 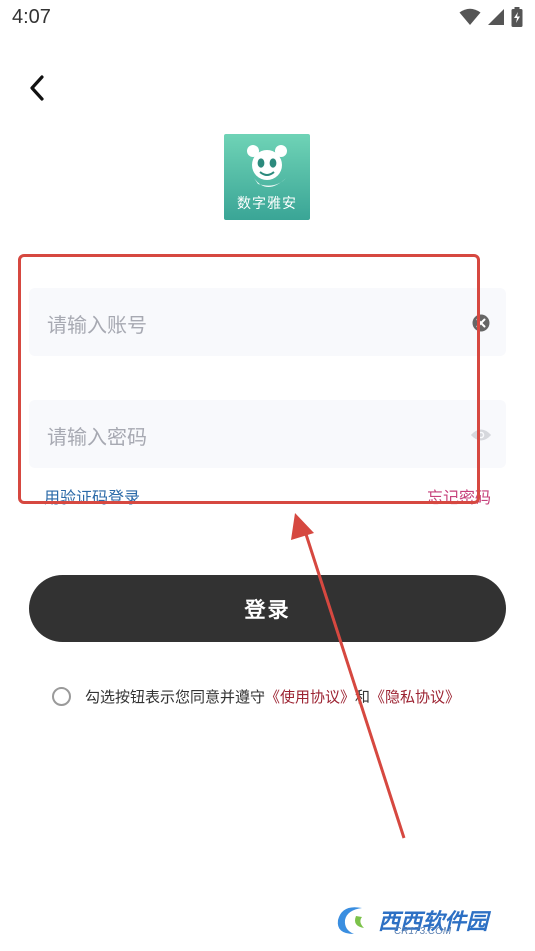 I want to click on agree-radio, so click(x=61, y=696).